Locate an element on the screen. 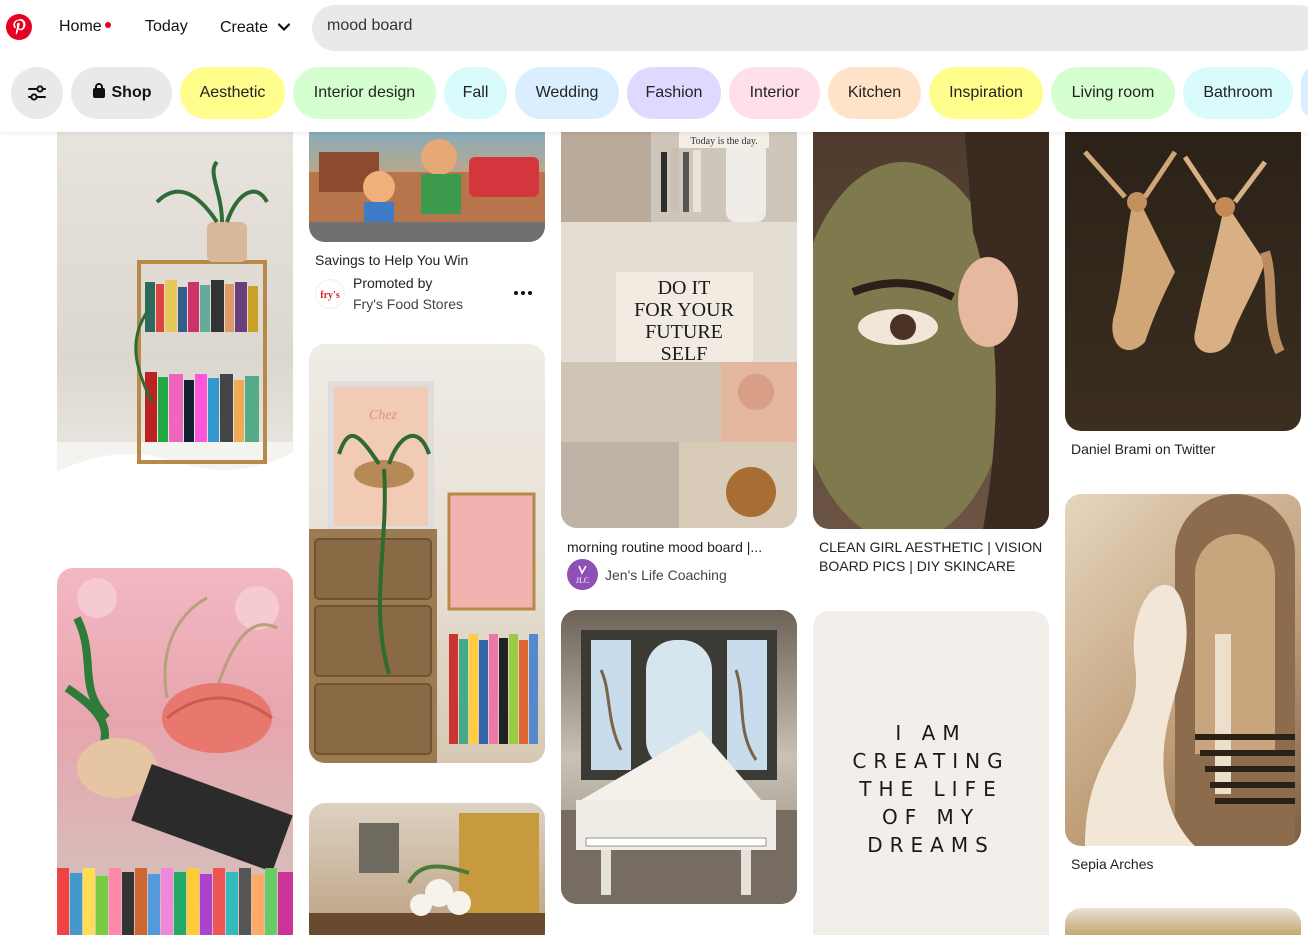 Image resolution: width=1308 pixels, height=935 pixels. chip-fall: Fall is located at coordinates (475, 93).